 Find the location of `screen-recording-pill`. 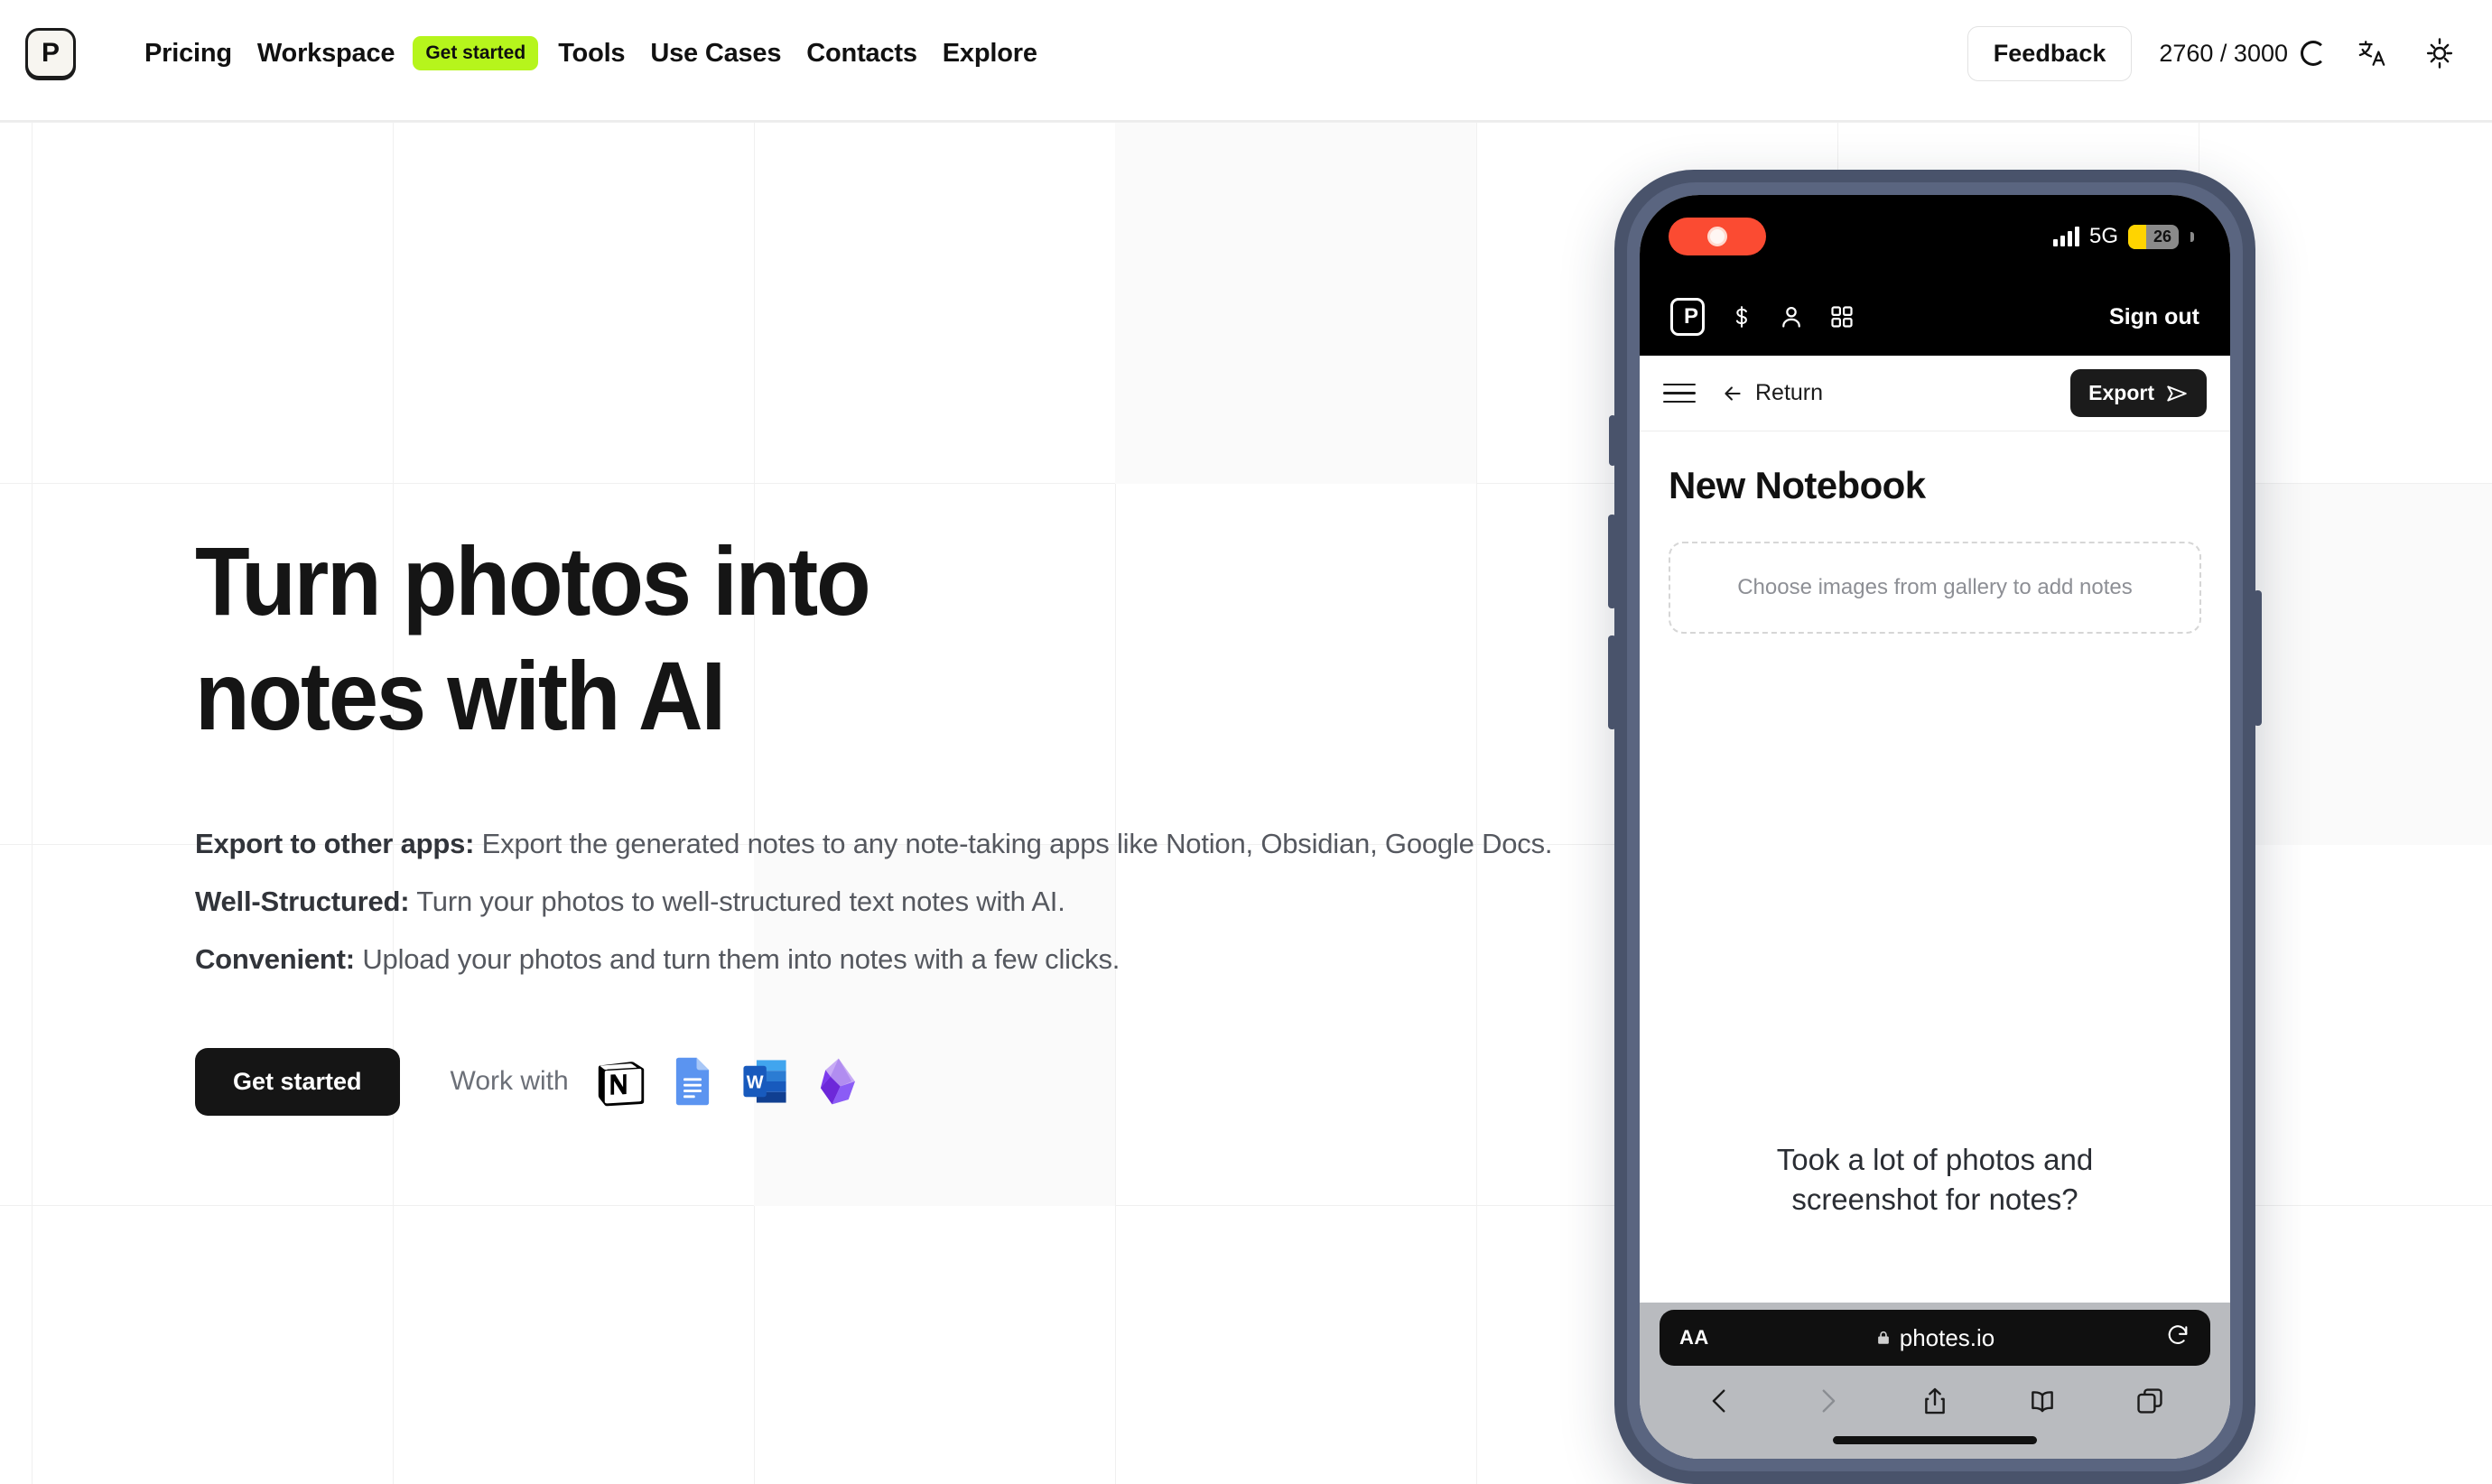

screen-recording-pill is located at coordinates (1717, 237).